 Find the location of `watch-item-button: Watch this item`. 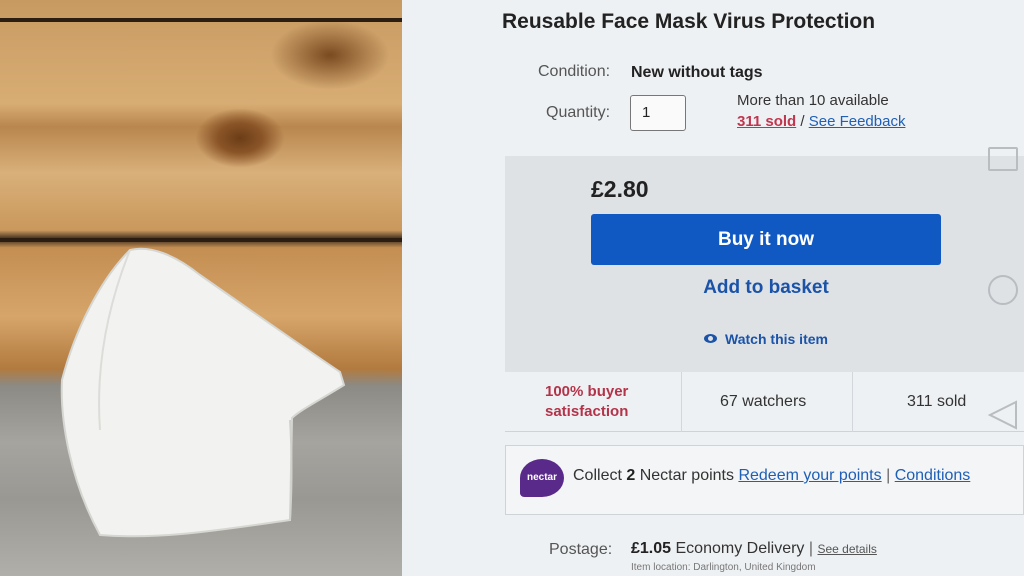

watch-item-button: Watch this item is located at coordinates (766, 339).